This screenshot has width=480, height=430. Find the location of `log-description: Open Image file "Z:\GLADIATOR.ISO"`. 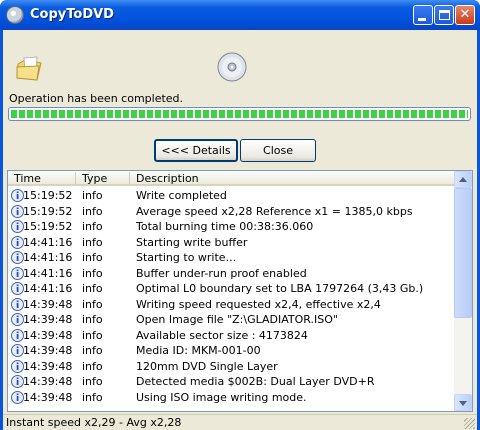

log-description: Open Image file "Z:\GLADIATOR.ISO" is located at coordinates (237, 319).